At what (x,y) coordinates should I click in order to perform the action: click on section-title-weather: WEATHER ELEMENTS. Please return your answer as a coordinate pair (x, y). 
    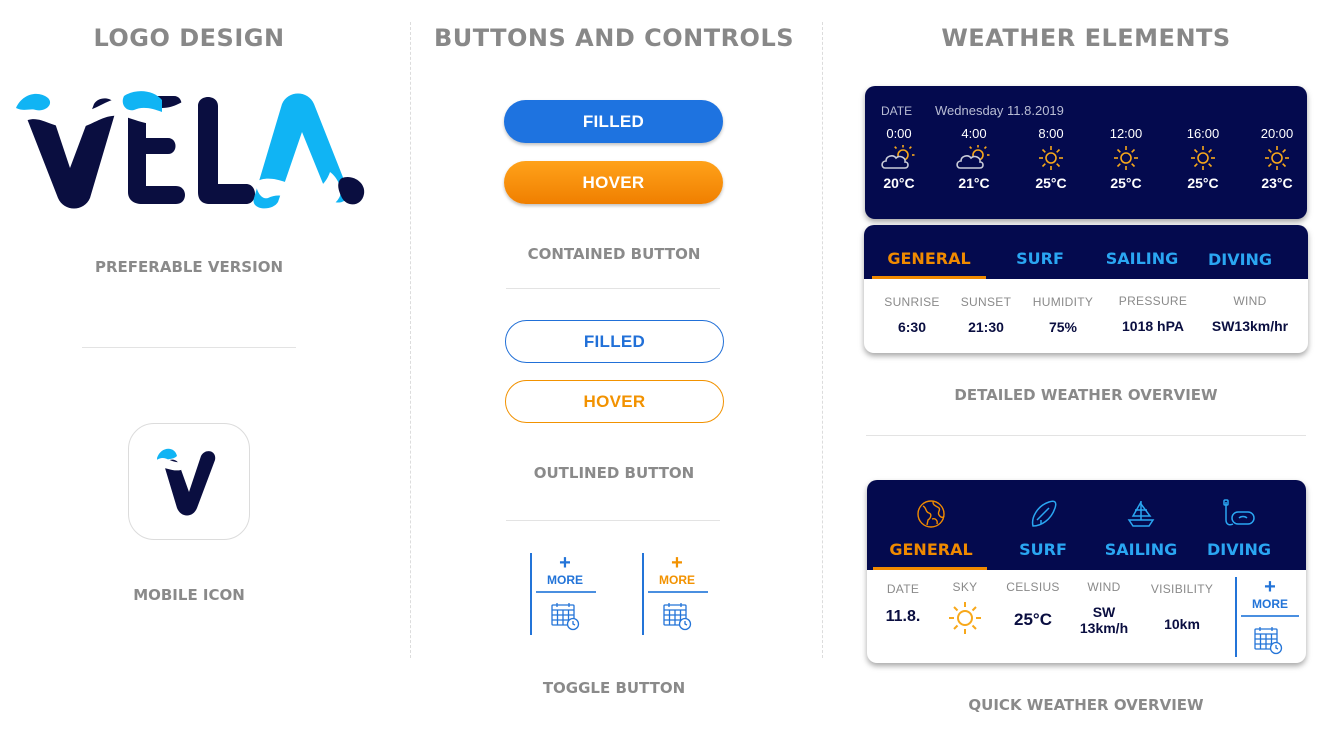
    Looking at the image, I should click on (1086, 38).